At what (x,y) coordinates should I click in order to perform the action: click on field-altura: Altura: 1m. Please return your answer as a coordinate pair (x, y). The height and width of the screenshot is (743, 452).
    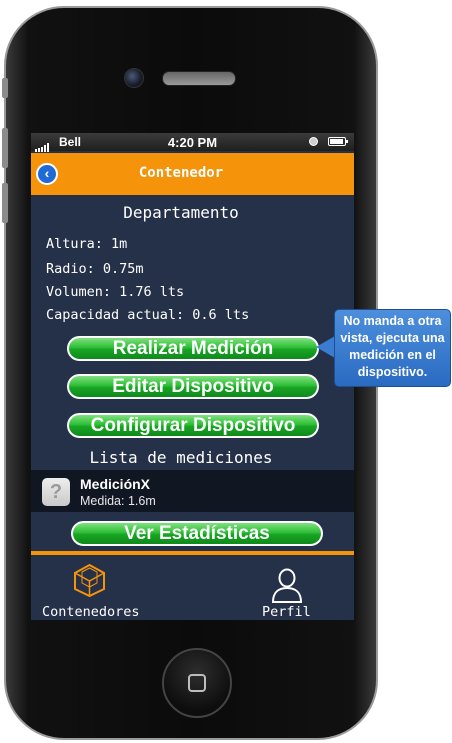
    Looking at the image, I should click on (87, 244).